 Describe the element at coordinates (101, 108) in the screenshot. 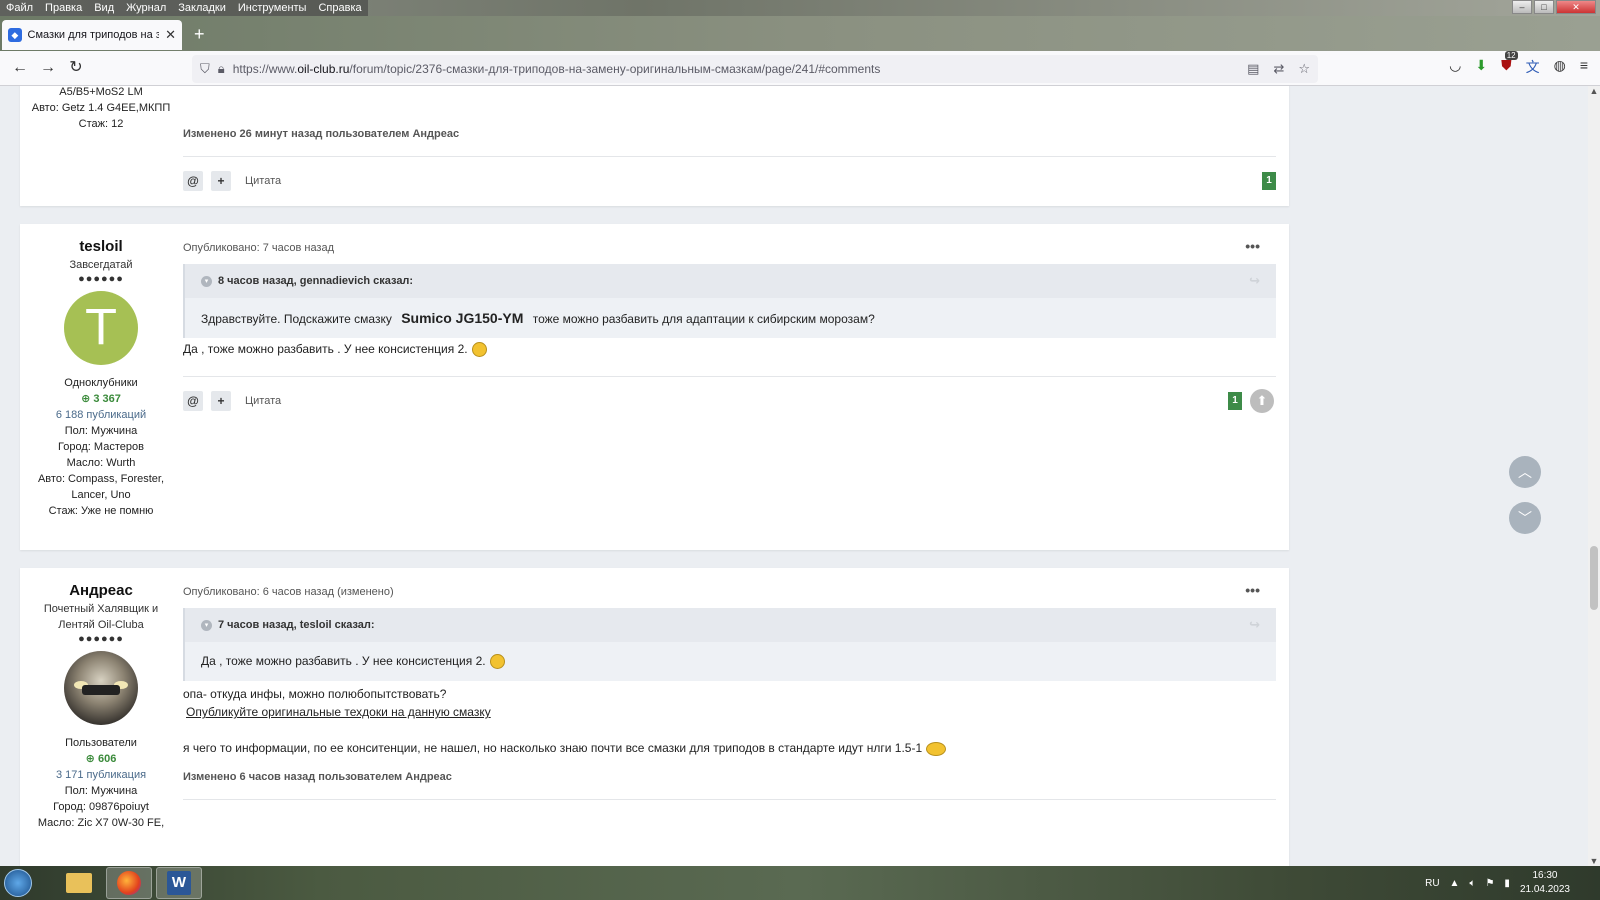

I see `author-auto: Авто: Getz 1.4 G4EE,МКПП` at that location.